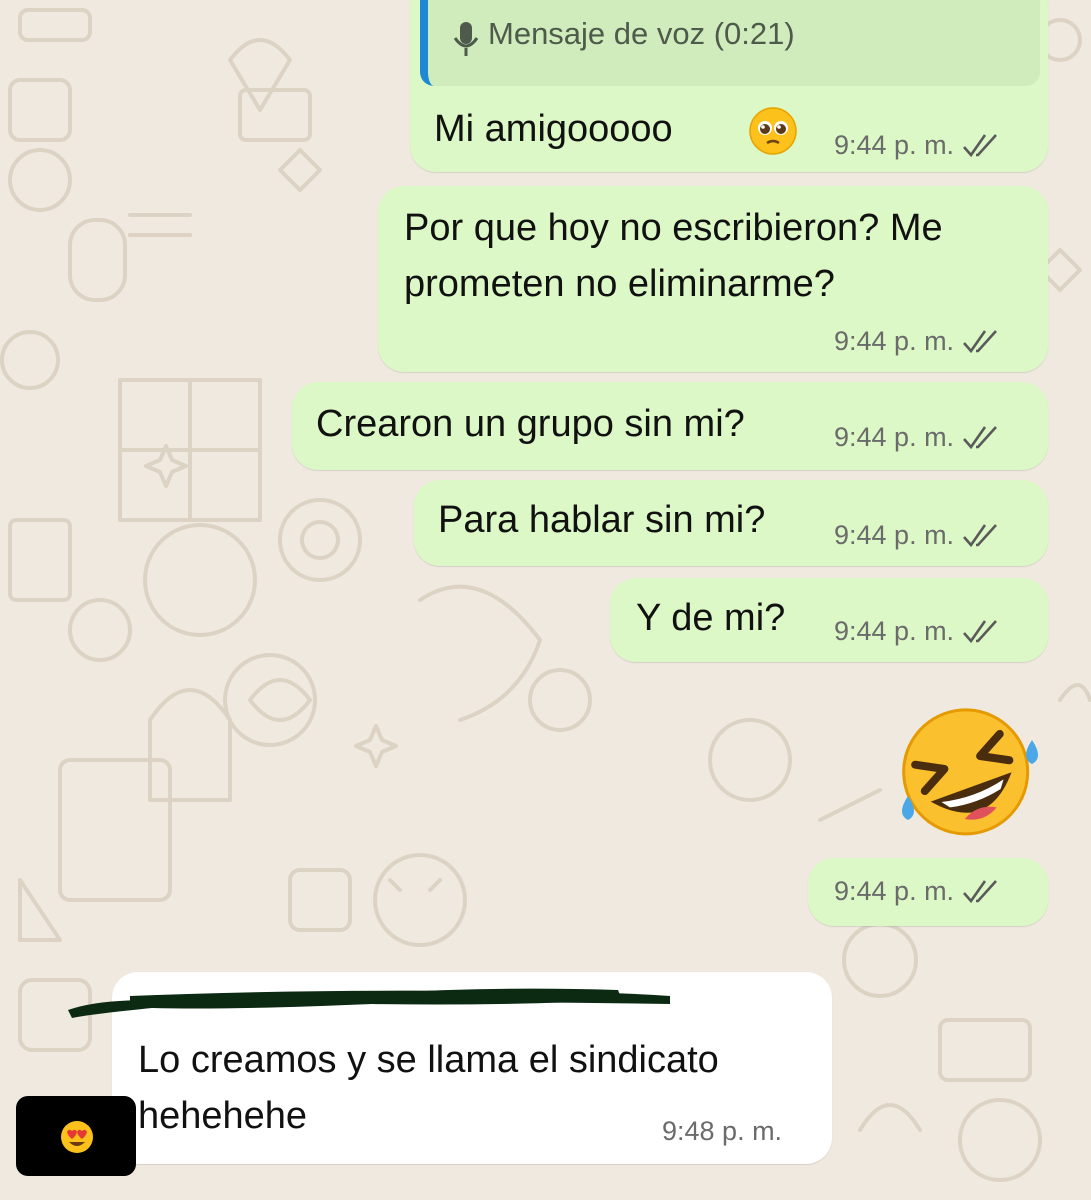 This screenshot has height=1200, width=1091. I want to click on message-text: Crearon un grupo sin mi?, so click(530, 424).